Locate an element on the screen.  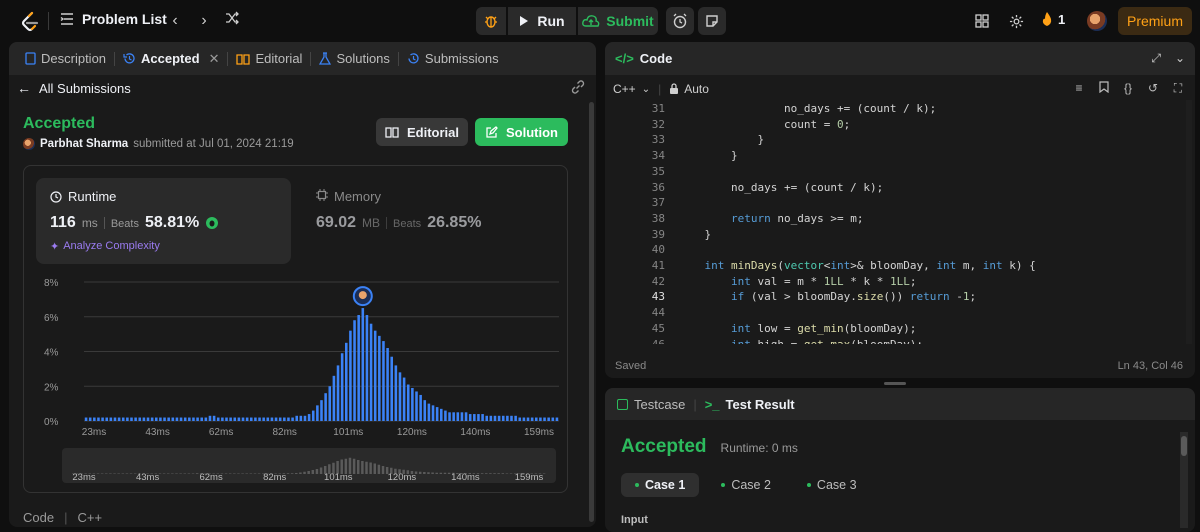
settings-gear-icon is located at coordinates (1016, 21).